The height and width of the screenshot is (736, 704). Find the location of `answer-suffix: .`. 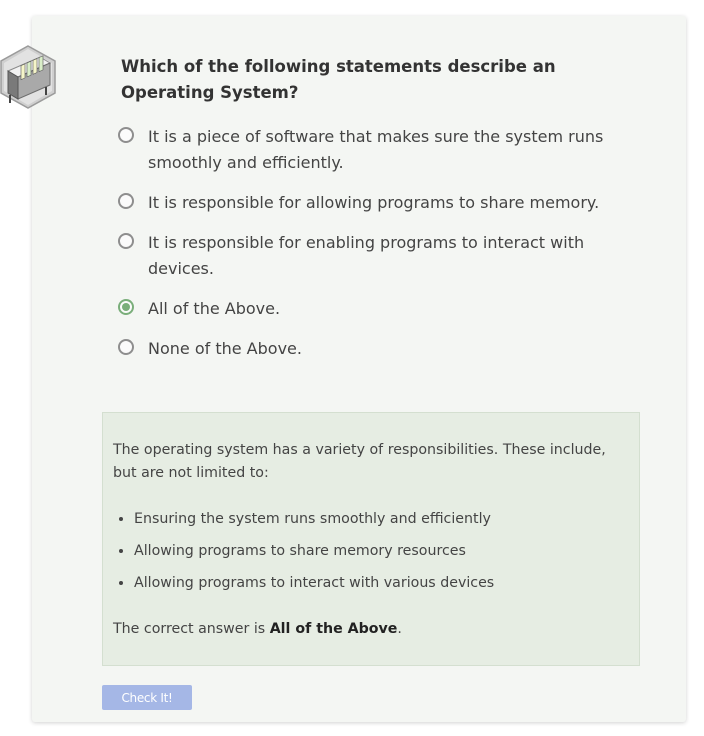

answer-suffix: . is located at coordinates (399, 629).